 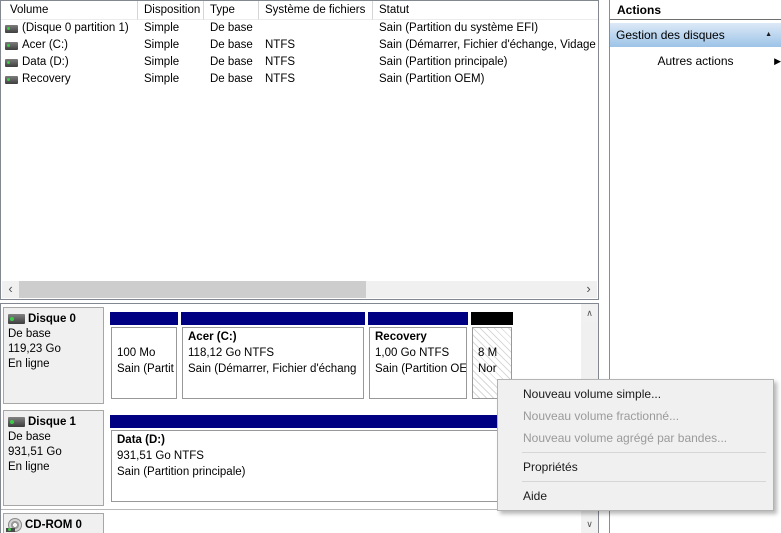 What do you see at coordinates (589, 313) in the screenshot?
I see `scroll-up-icon: ∧` at bounding box center [589, 313].